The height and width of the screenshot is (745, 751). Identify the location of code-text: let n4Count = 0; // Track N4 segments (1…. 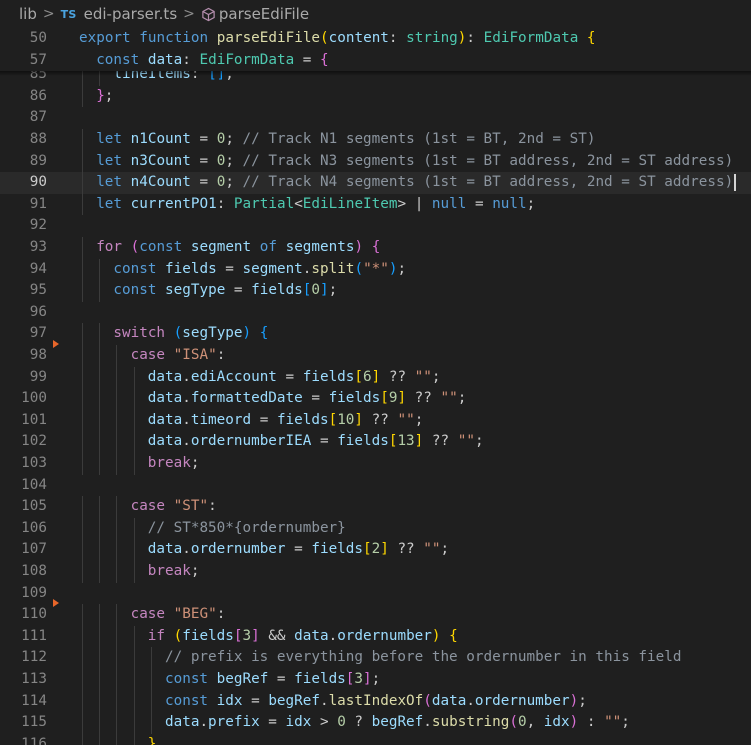
(416, 183).